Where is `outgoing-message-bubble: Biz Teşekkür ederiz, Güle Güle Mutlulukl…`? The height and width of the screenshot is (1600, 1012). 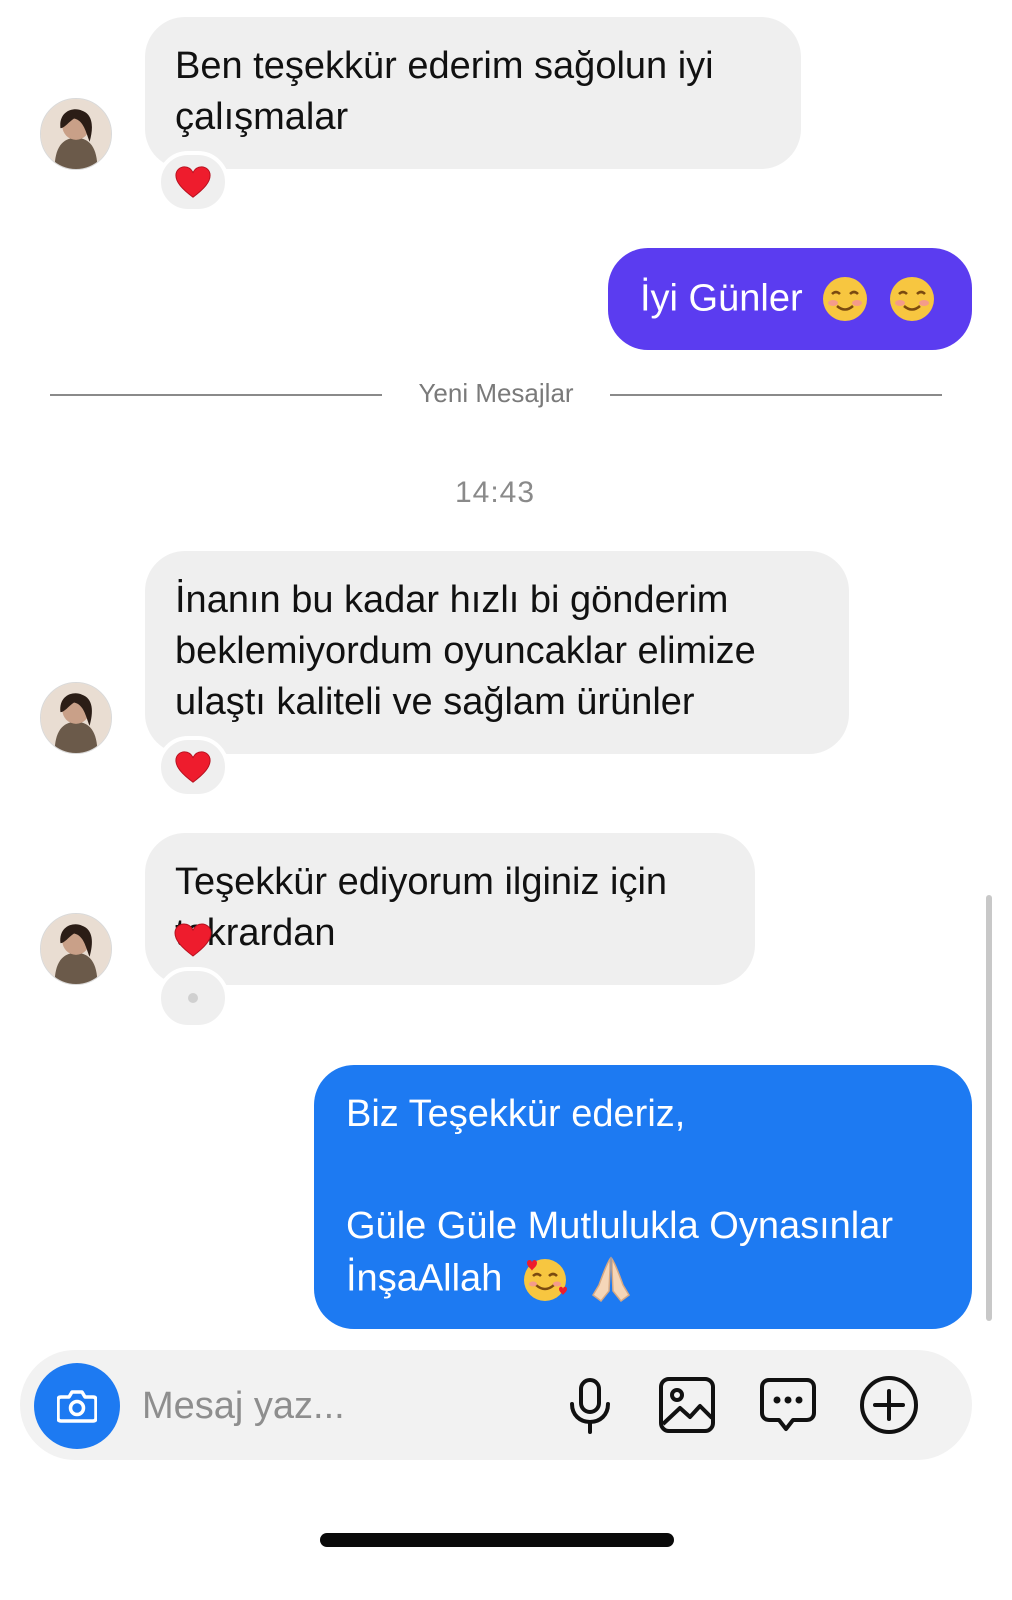 outgoing-message-bubble: Biz Teşekkür ederiz, Güle Güle Mutlulukl… is located at coordinates (643, 1197).